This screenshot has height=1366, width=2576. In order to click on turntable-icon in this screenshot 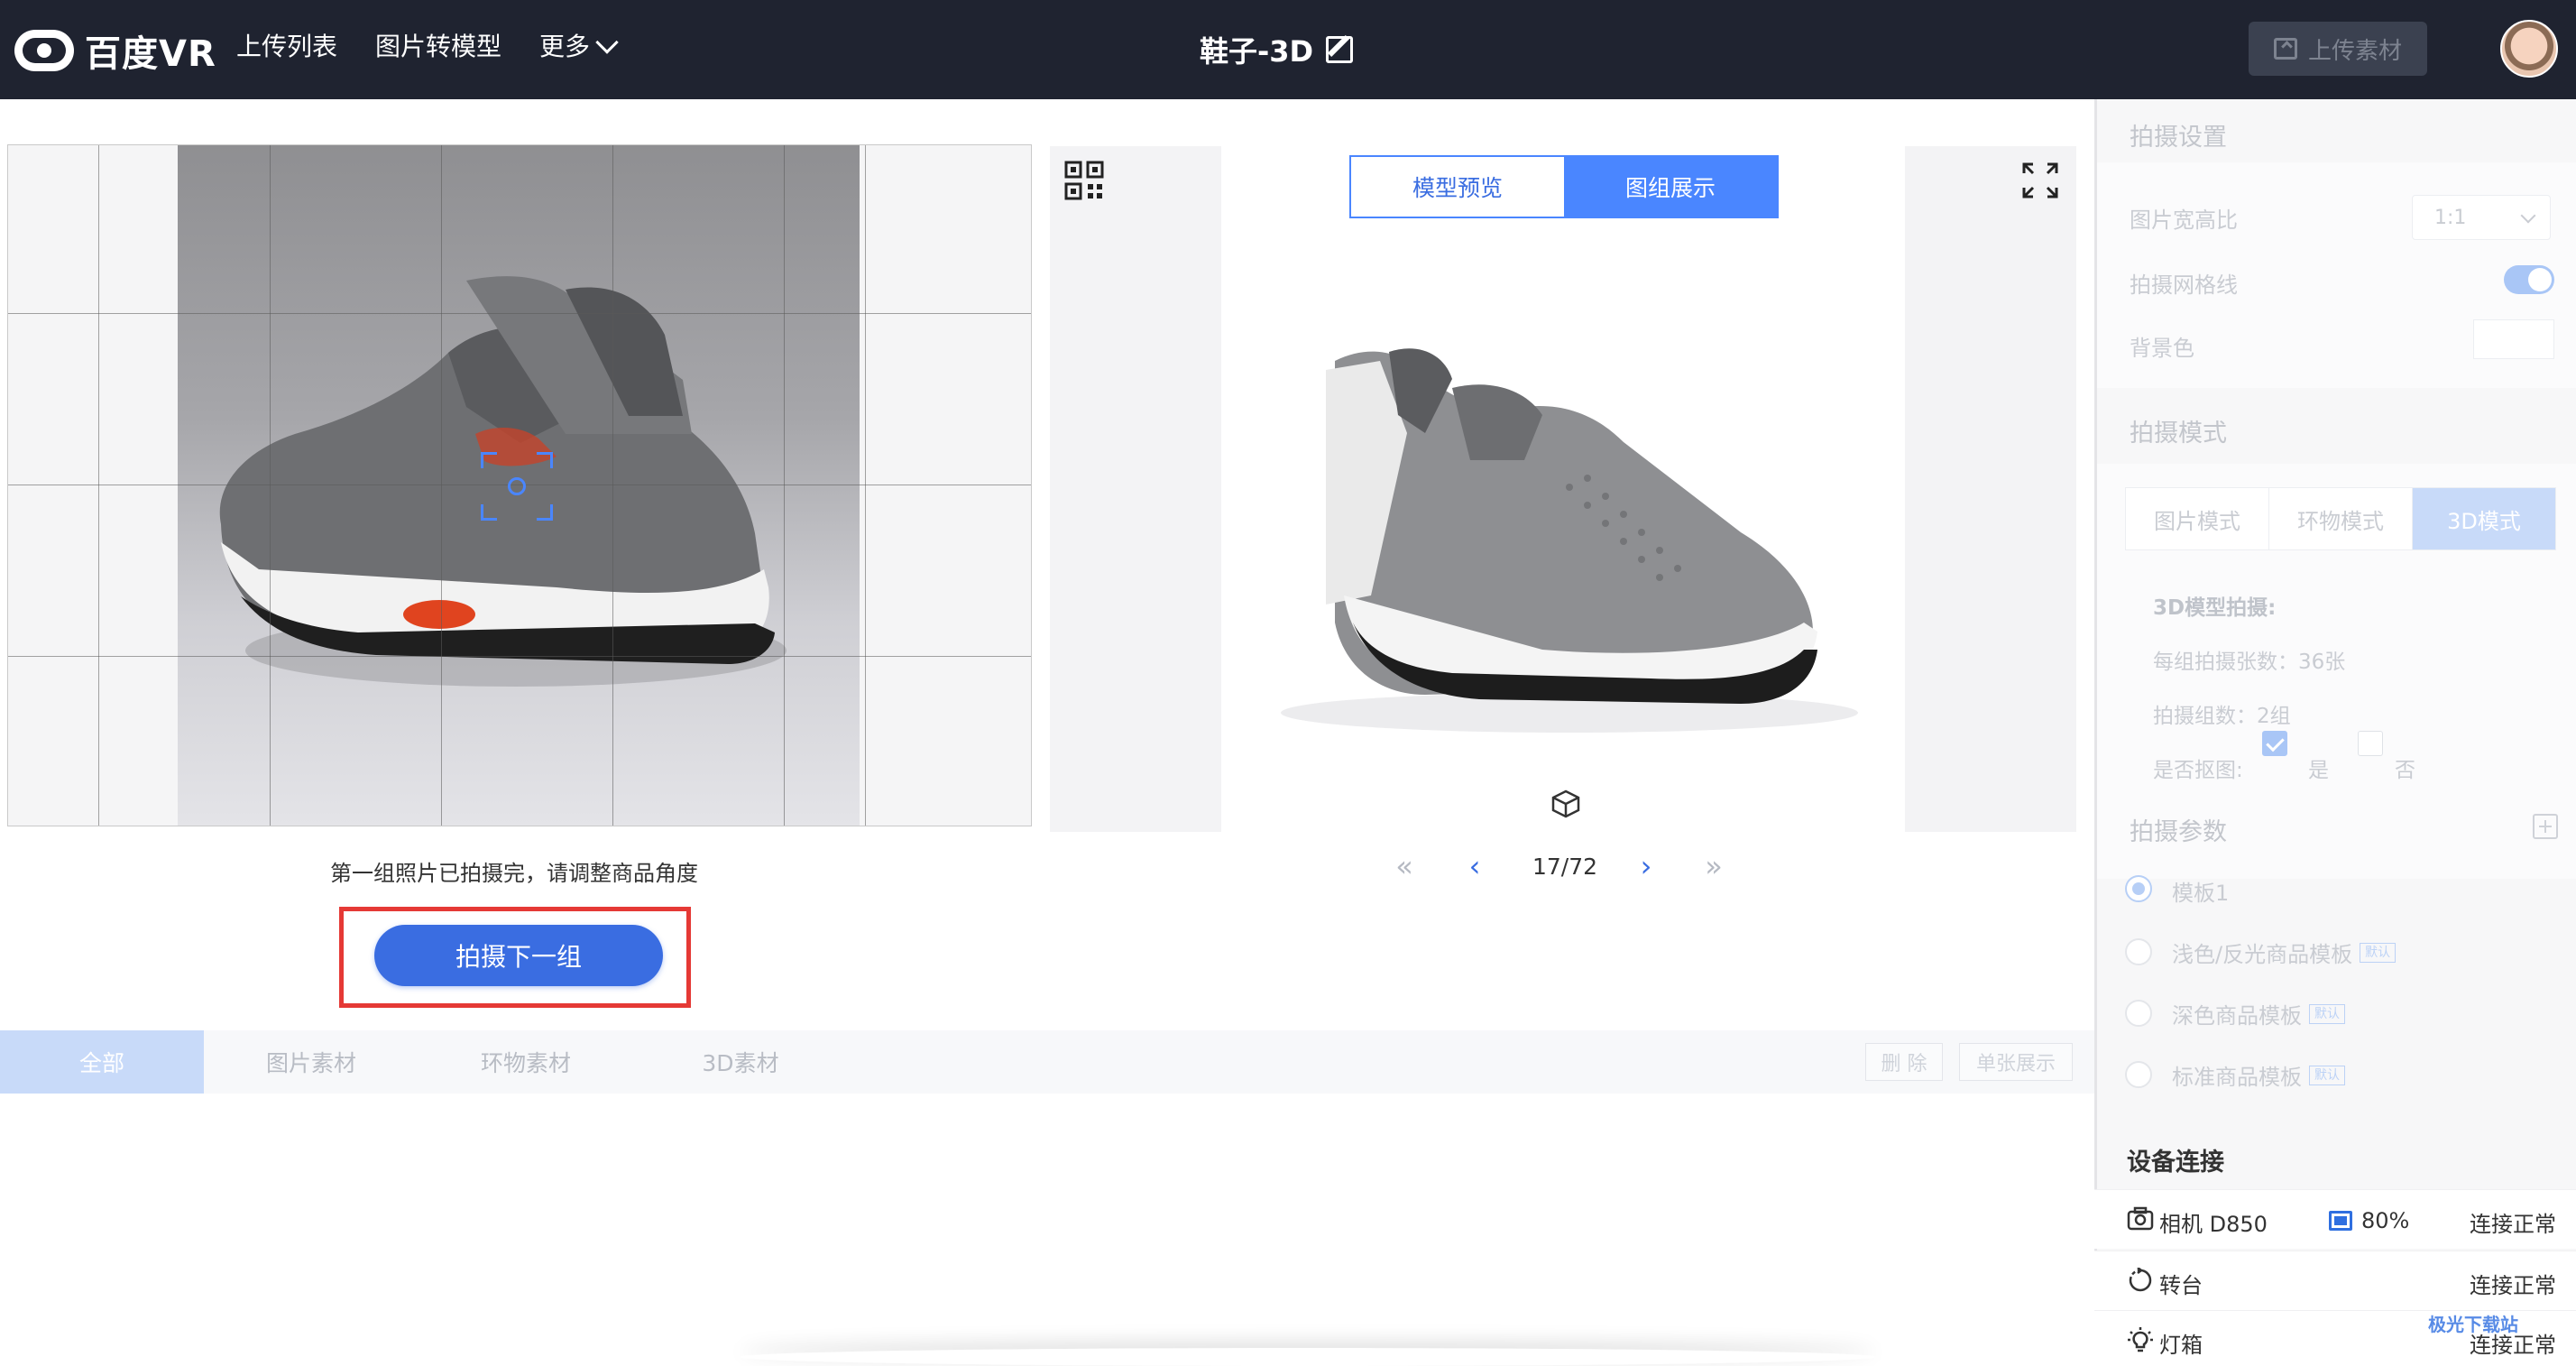, I will do `click(2140, 1280)`.